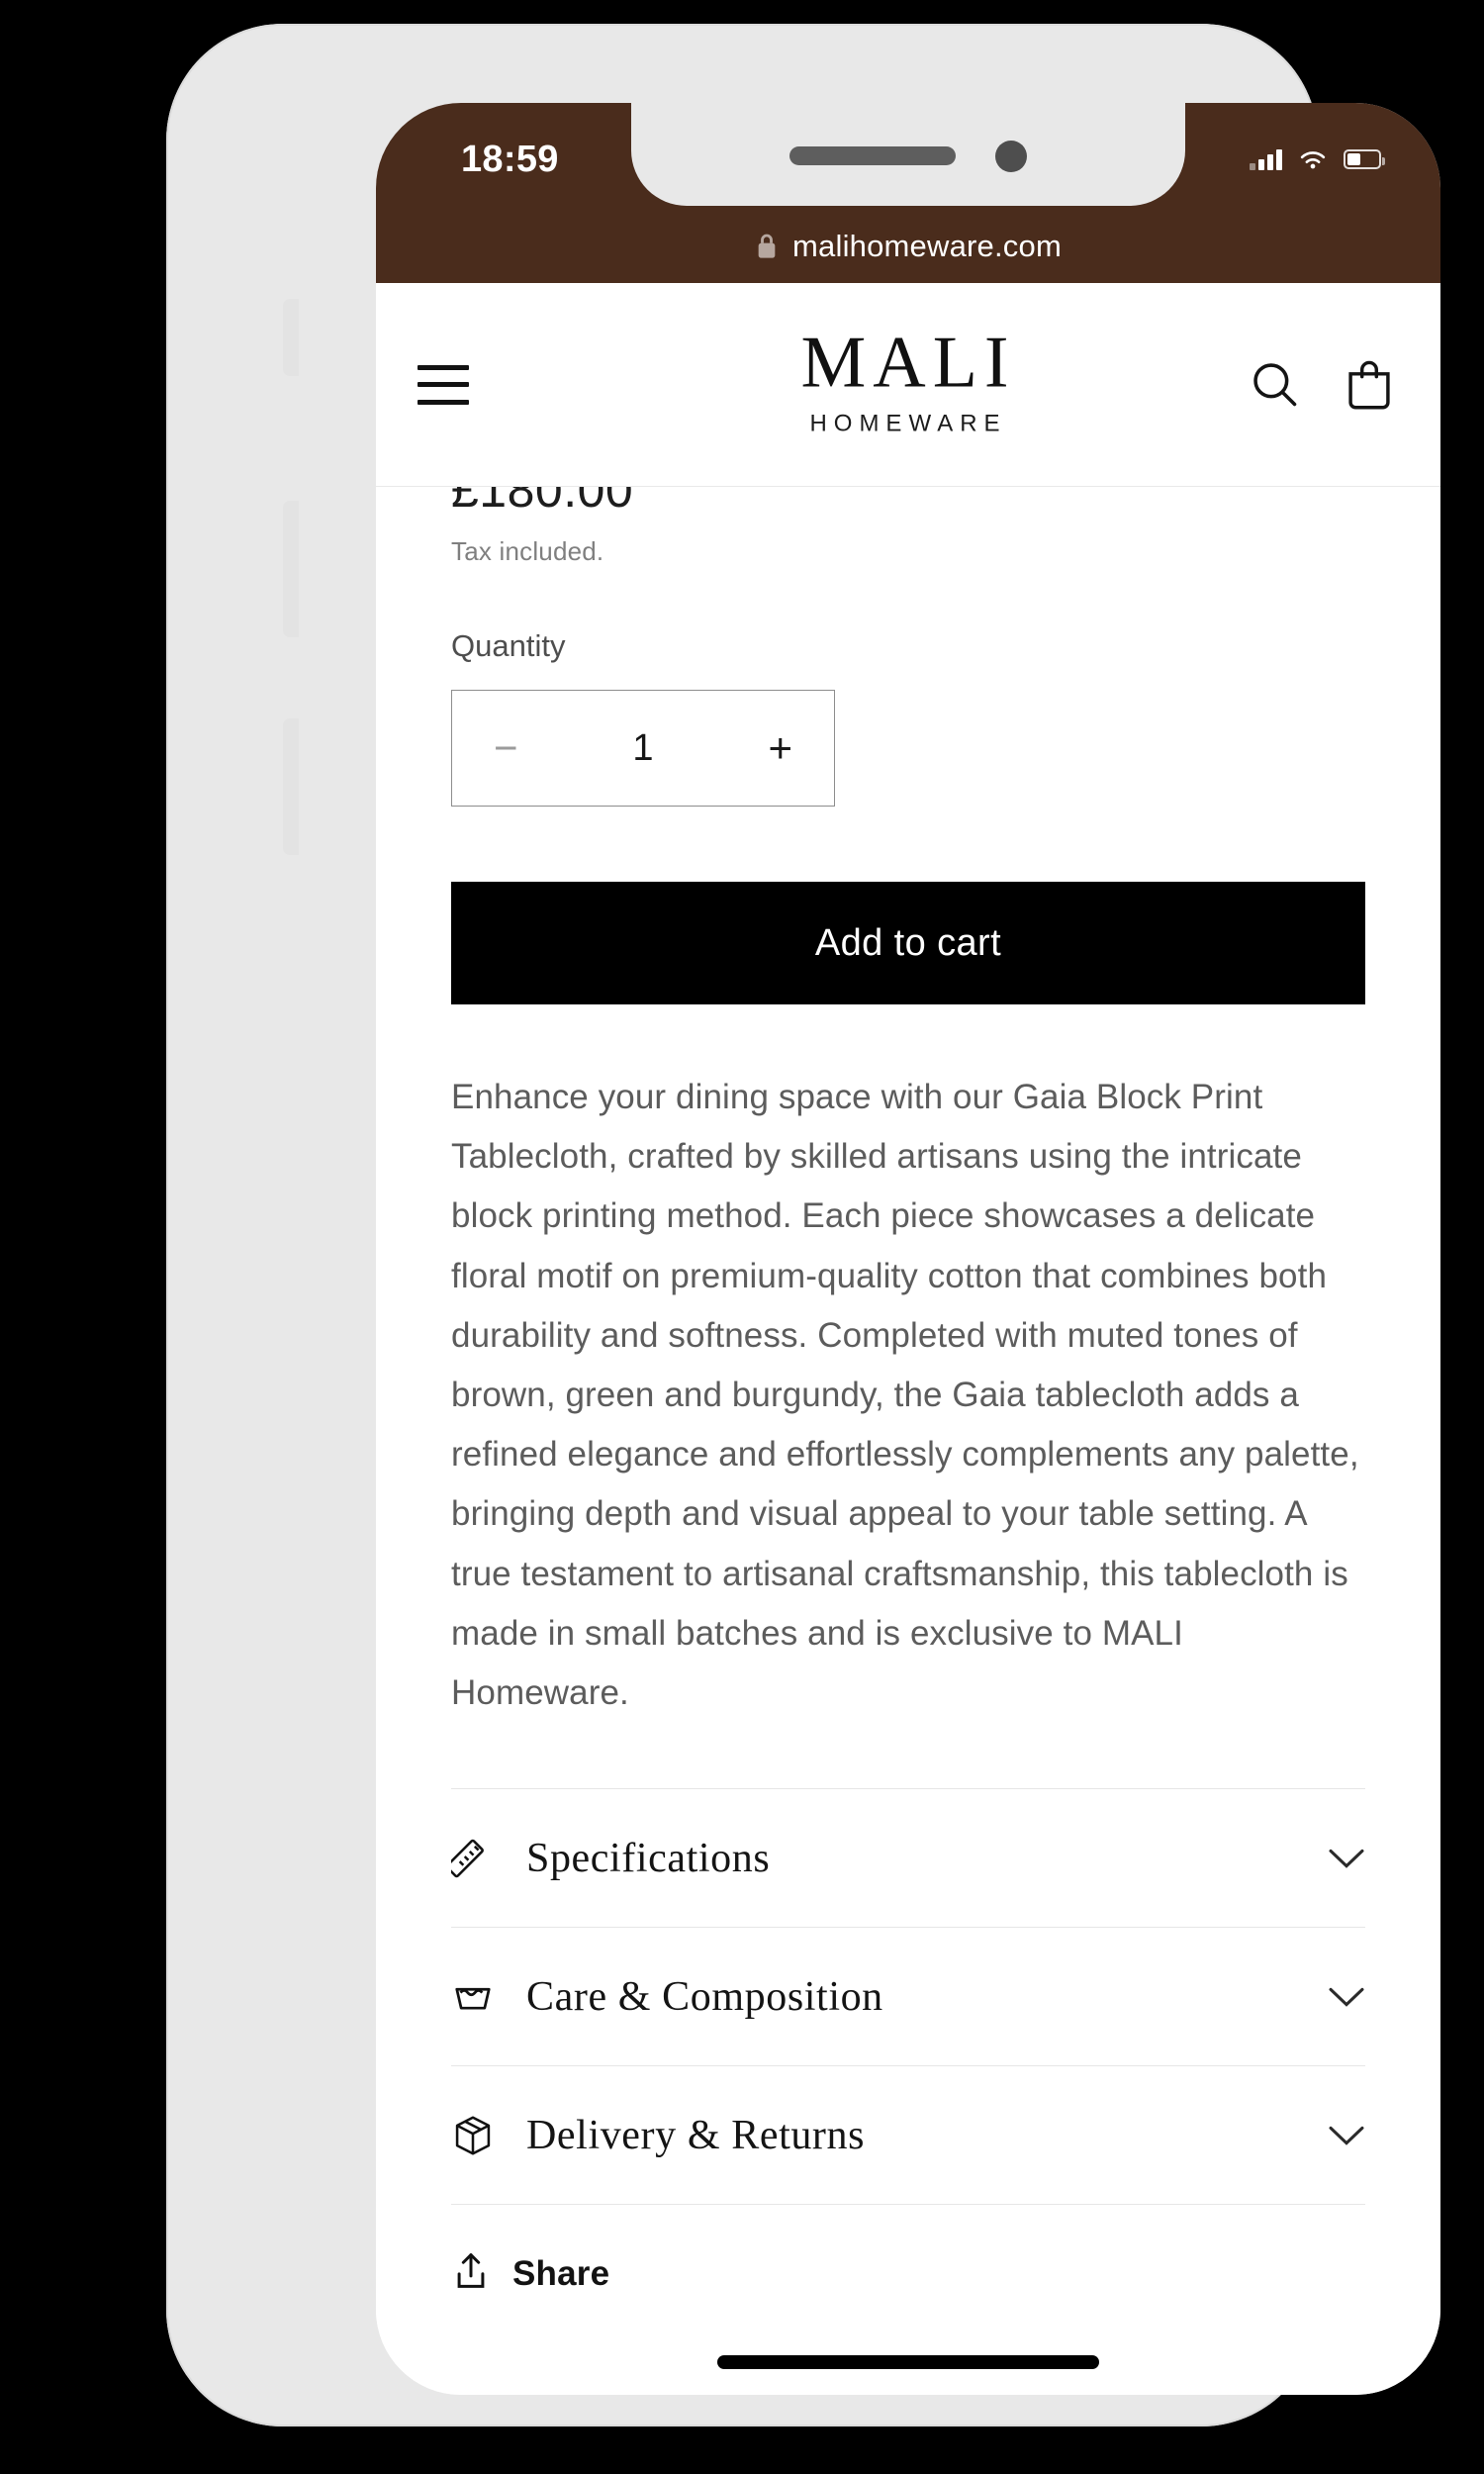 This screenshot has height=2474, width=1484. I want to click on quantity-increase-button: +, so click(780, 748).